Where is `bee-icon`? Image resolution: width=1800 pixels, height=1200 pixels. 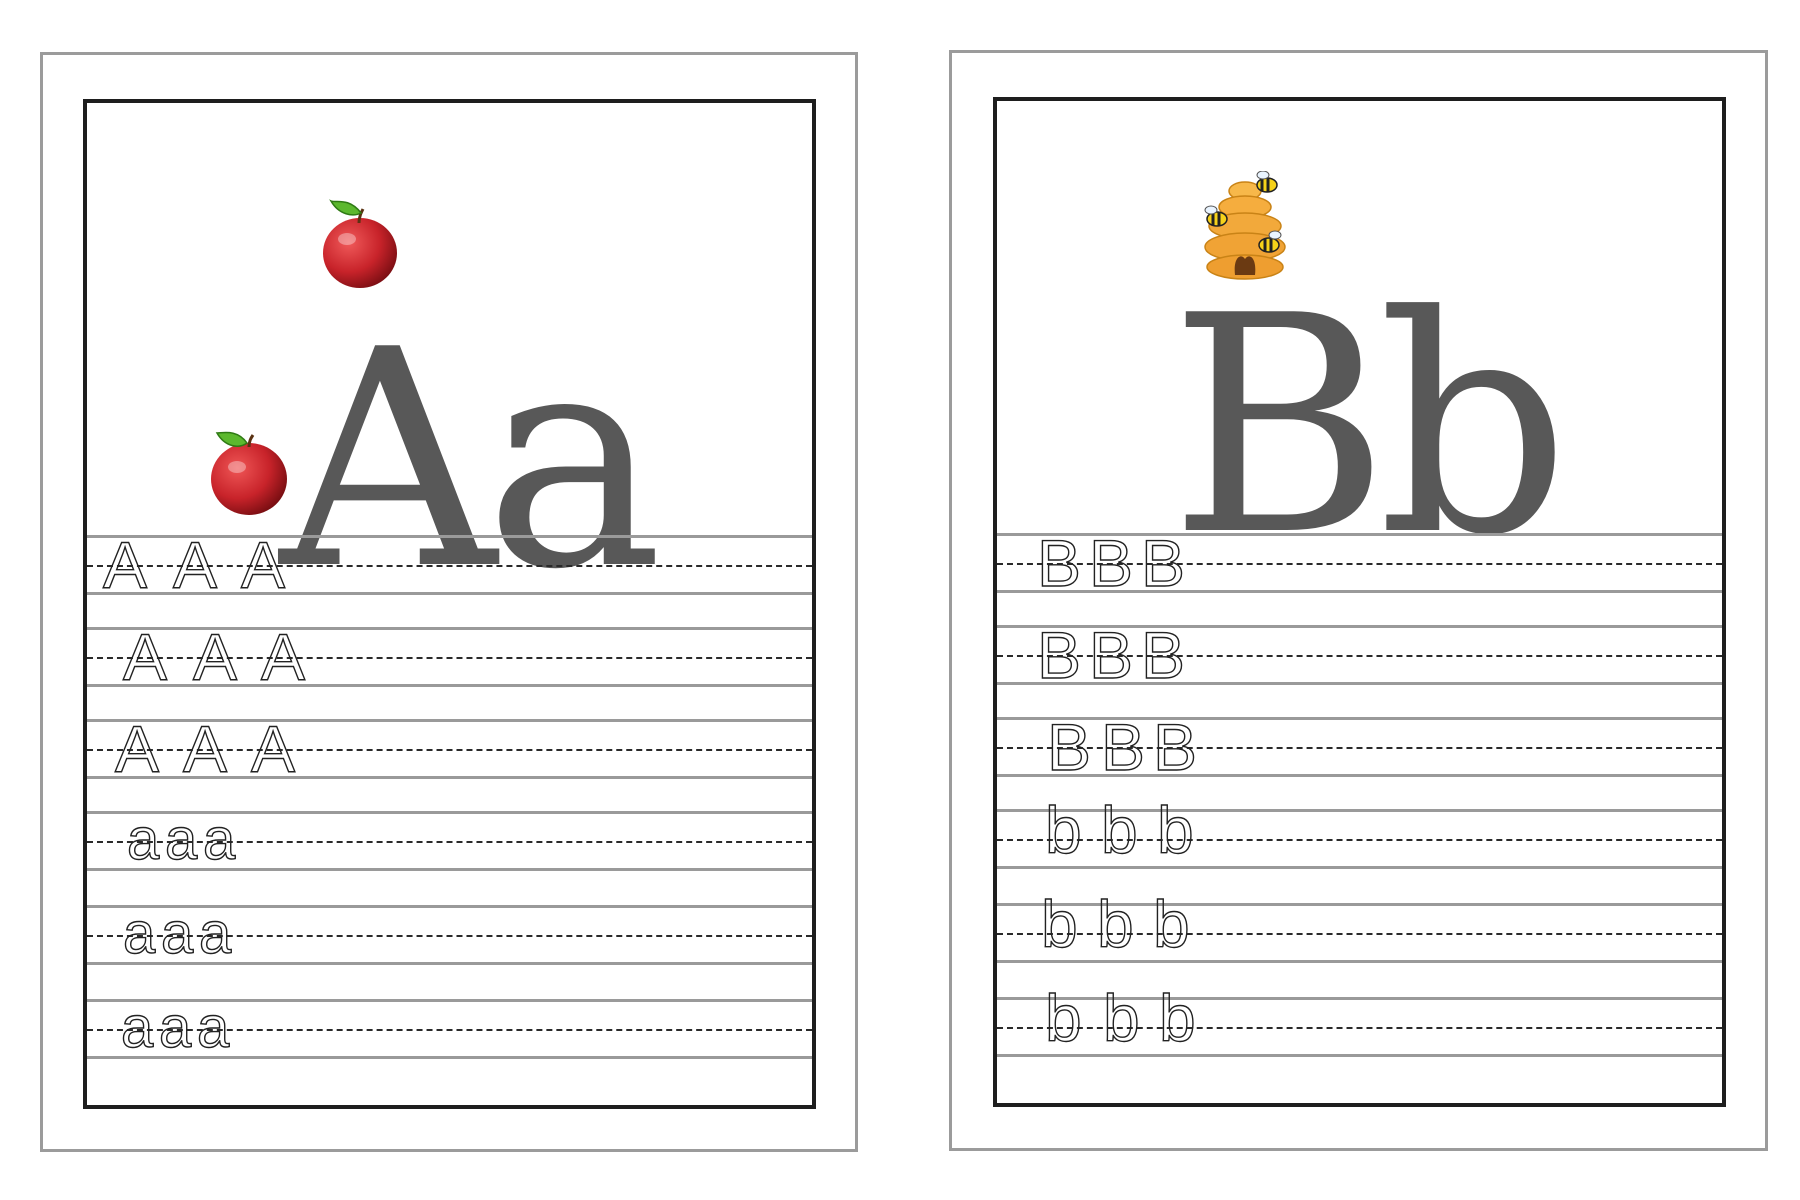
bee-icon is located at coordinates (1267, 182).